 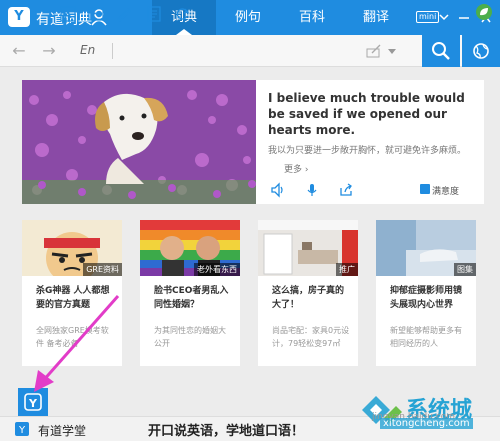 I want to click on note-icon, so click(x=154, y=14).